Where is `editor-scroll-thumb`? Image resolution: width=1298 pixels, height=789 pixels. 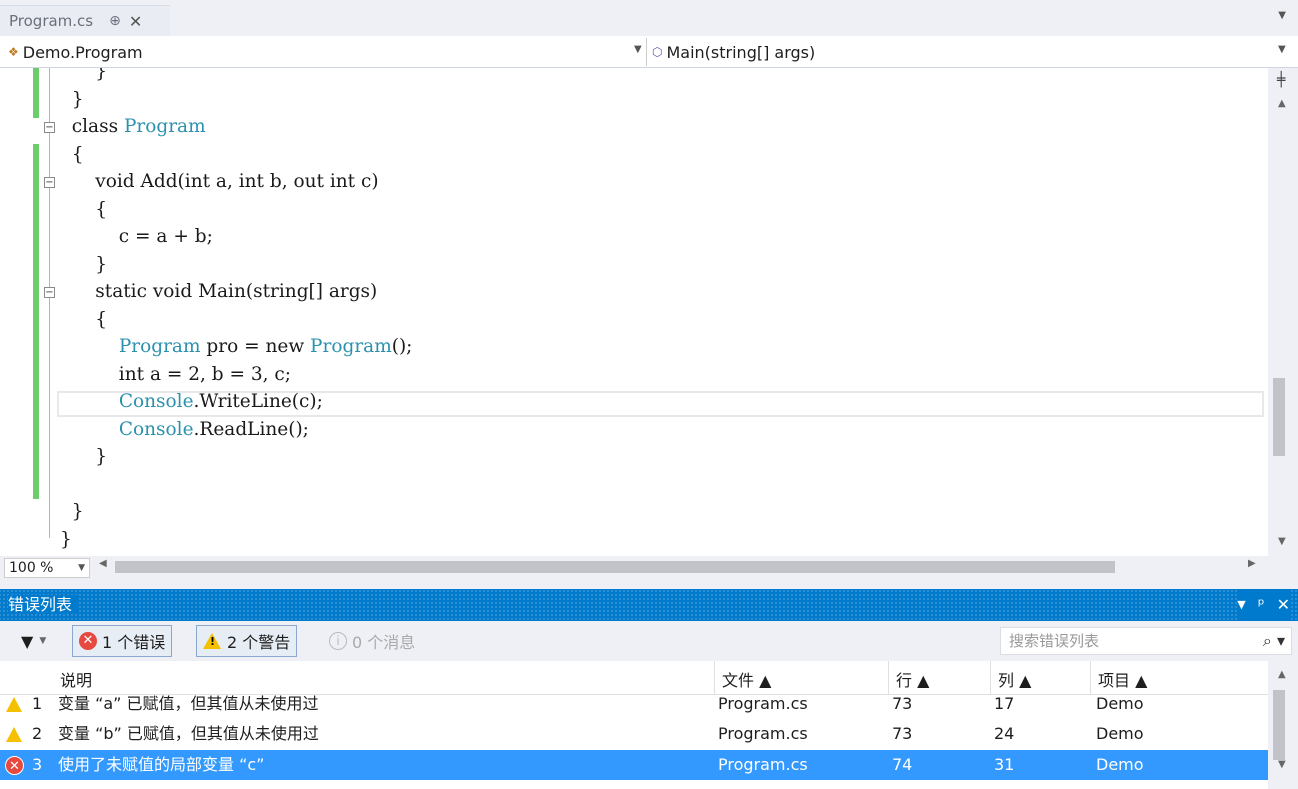
editor-scroll-thumb is located at coordinates (1279, 417).